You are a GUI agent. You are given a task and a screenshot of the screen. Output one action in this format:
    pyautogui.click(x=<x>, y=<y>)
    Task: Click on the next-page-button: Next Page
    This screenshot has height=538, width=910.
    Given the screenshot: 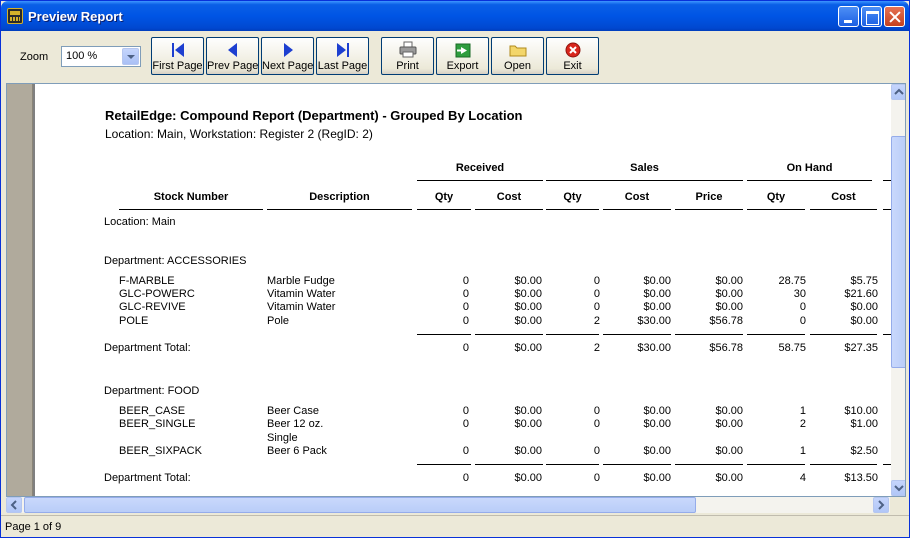 What is the action you would take?
    pyautogui.click(x=287, y=56)
    